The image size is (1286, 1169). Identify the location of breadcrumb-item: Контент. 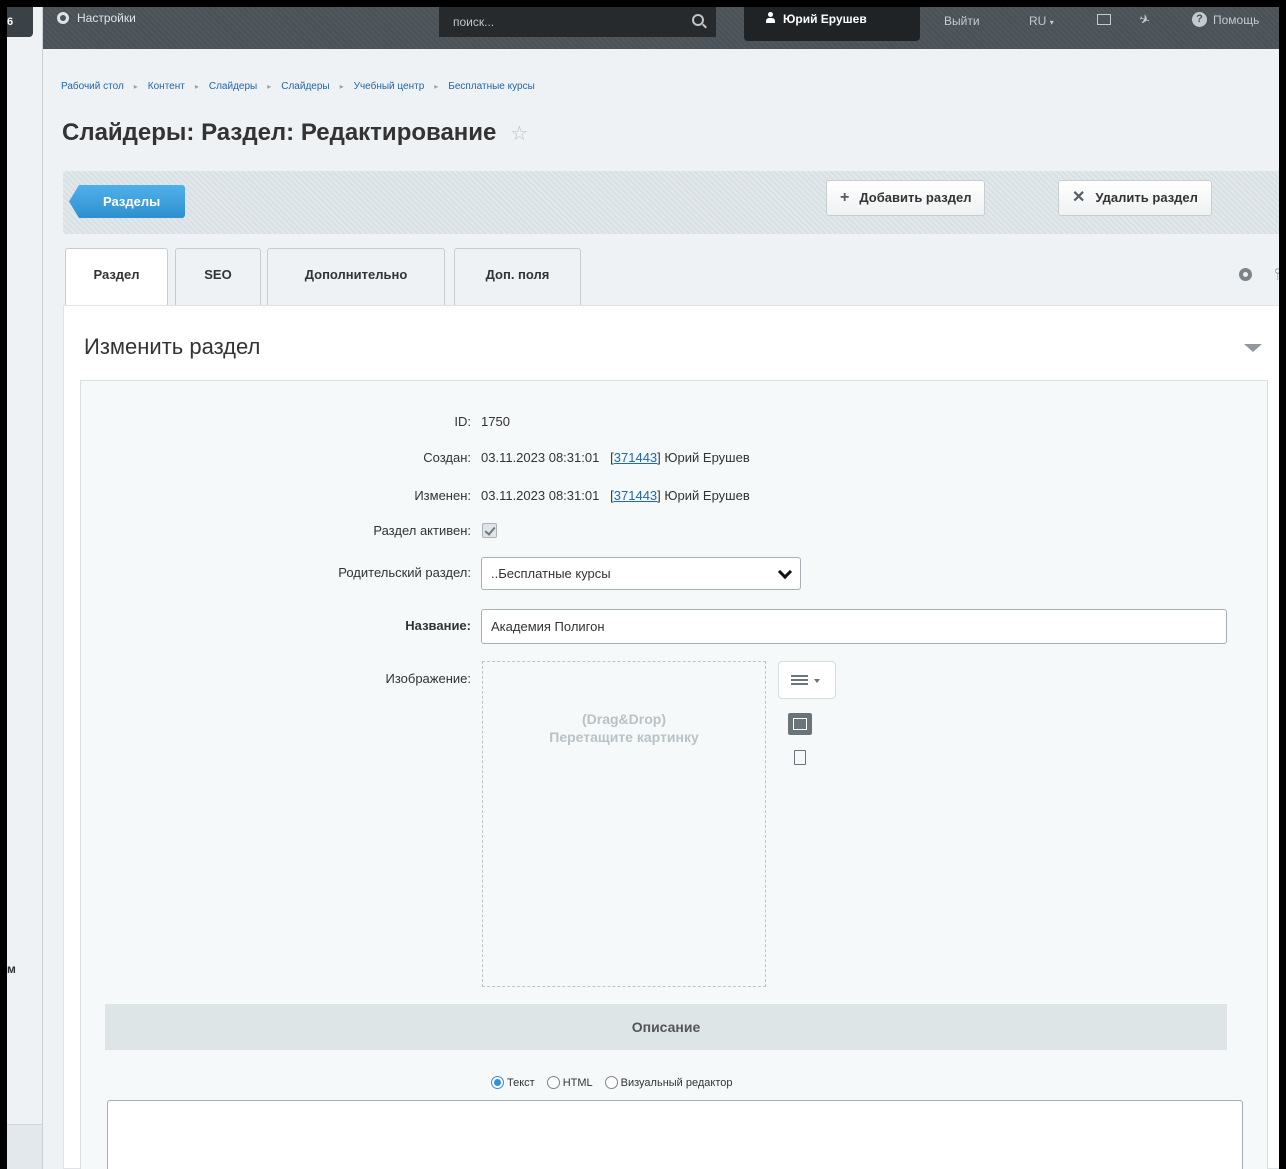
(166, 87).